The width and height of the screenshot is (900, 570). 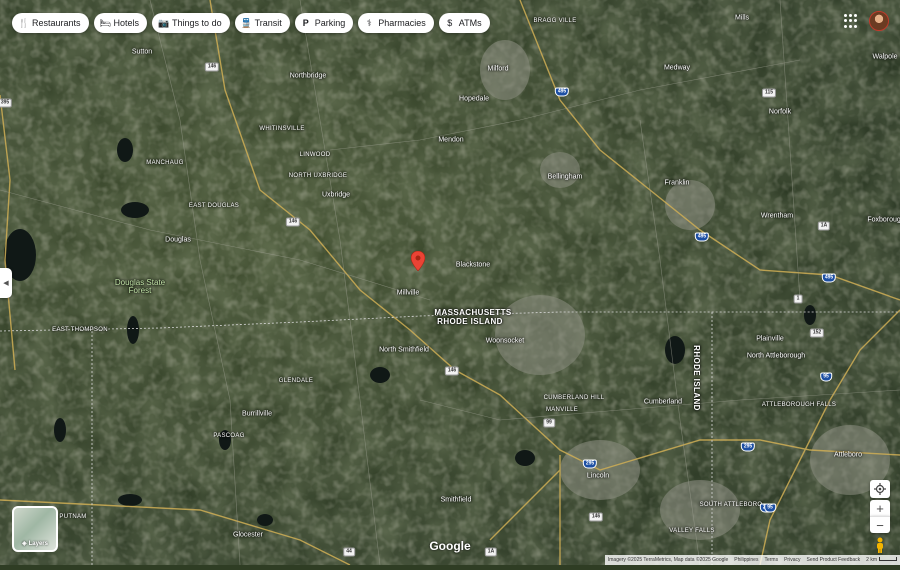 I want to click on chip-transit: 🚆 Transit, so click(x=262, y=23).